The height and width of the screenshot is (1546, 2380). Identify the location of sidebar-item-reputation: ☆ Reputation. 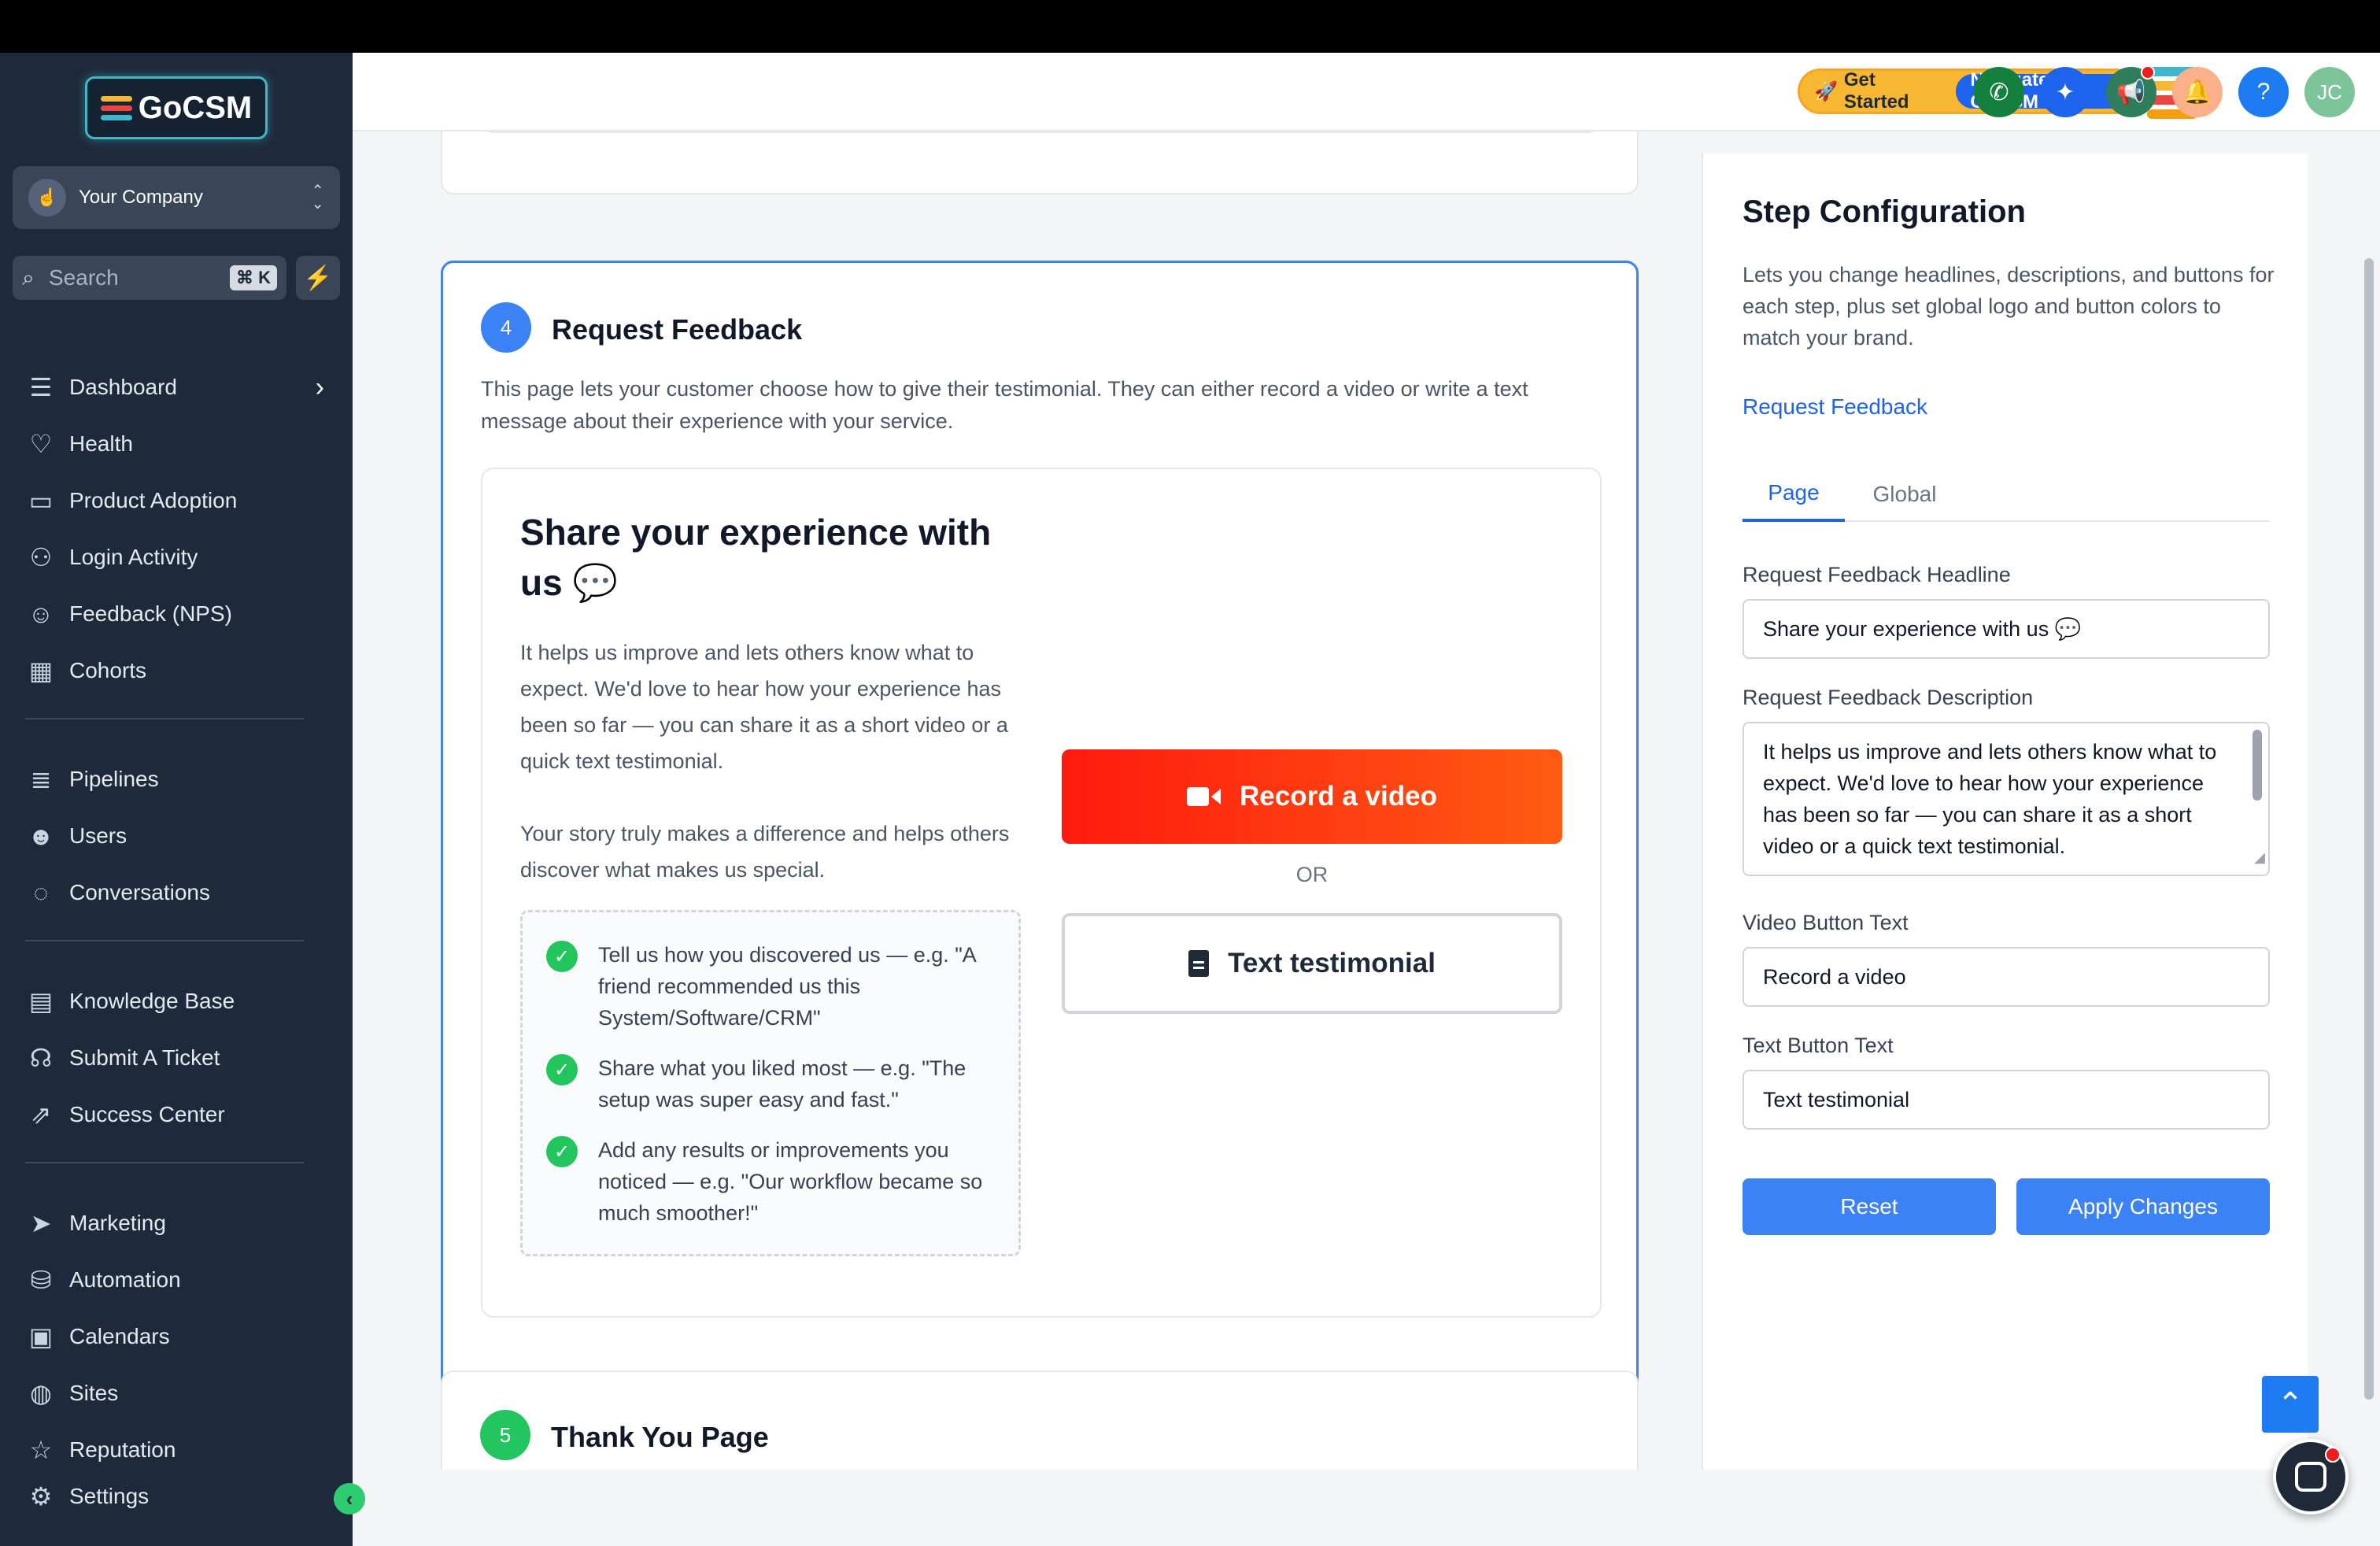
(174, 1450).